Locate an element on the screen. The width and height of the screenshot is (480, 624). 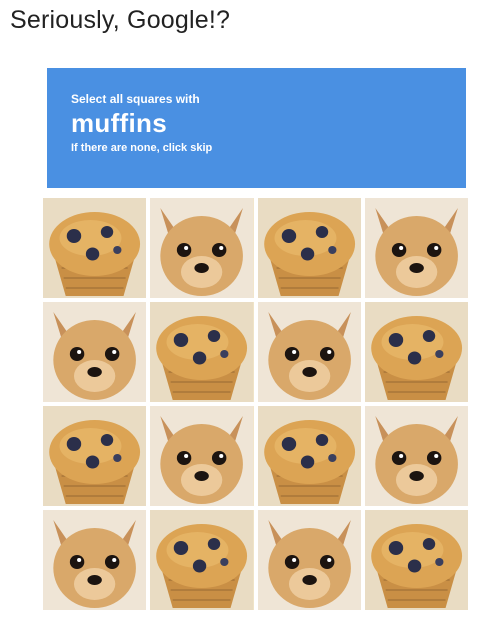
meme-caption: Seriously, Google!? is located at coordinates (120, 20).